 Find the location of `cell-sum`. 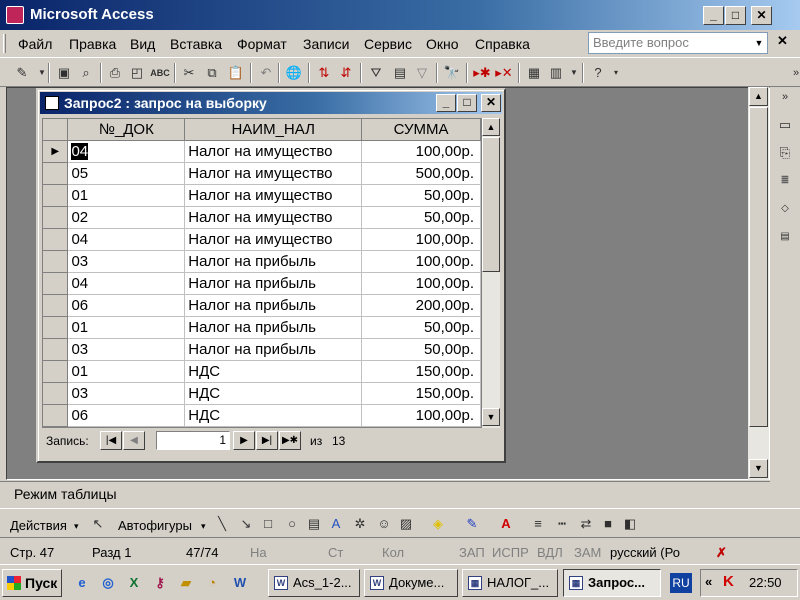

cell-sum is located at coordinates (421, 426).